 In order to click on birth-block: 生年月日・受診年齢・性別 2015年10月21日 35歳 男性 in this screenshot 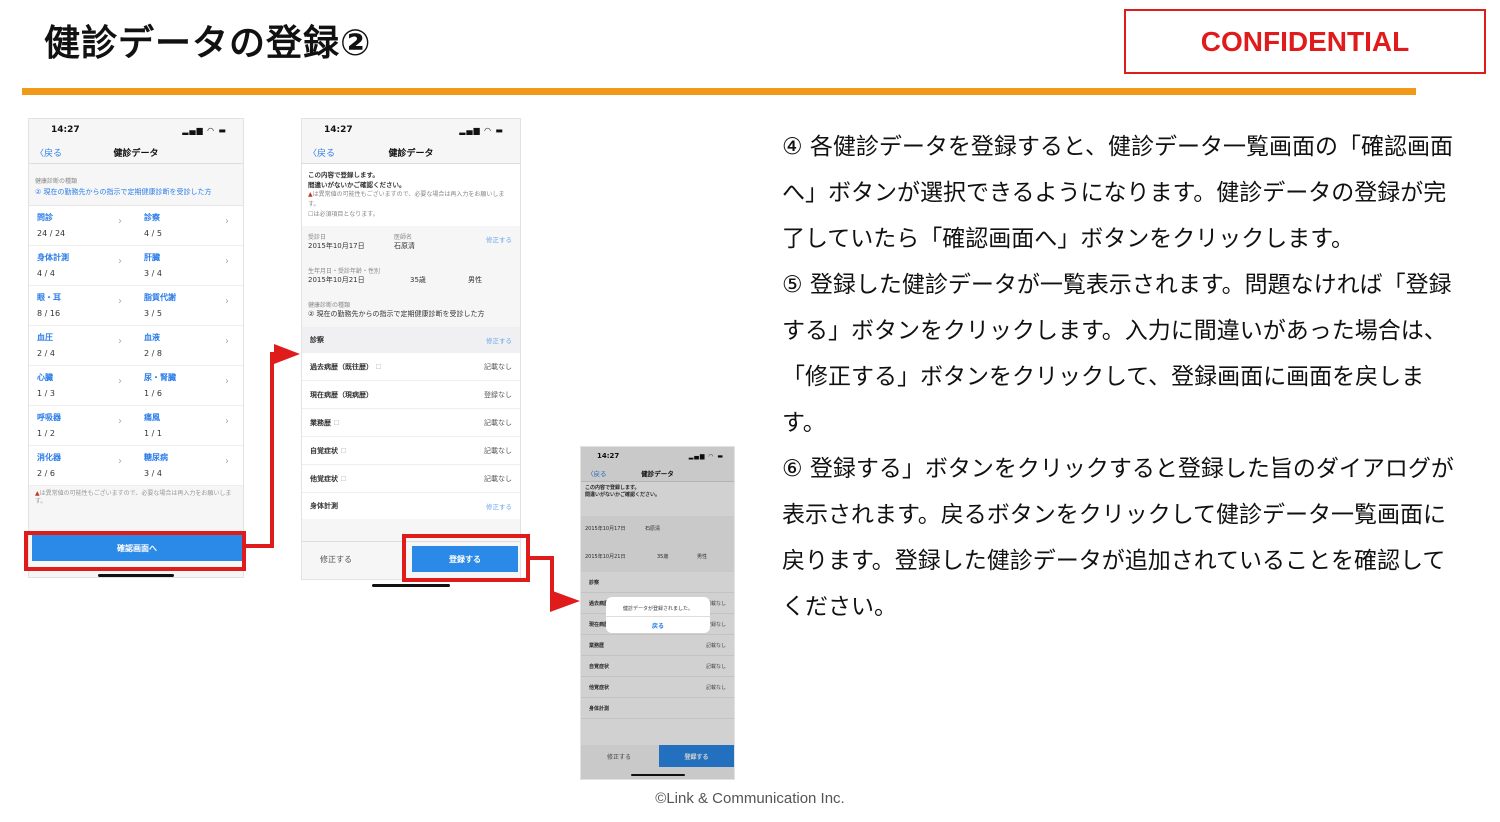, I will do `click(395, 276)`.